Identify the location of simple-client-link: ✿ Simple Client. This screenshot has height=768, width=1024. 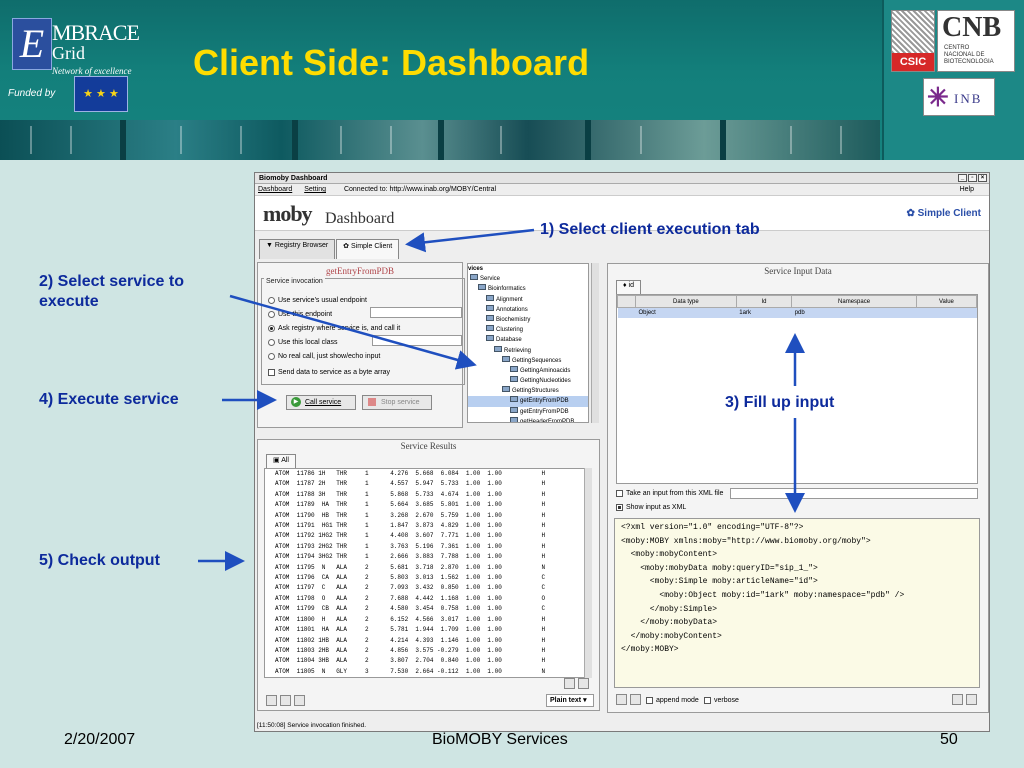
(943, 213).